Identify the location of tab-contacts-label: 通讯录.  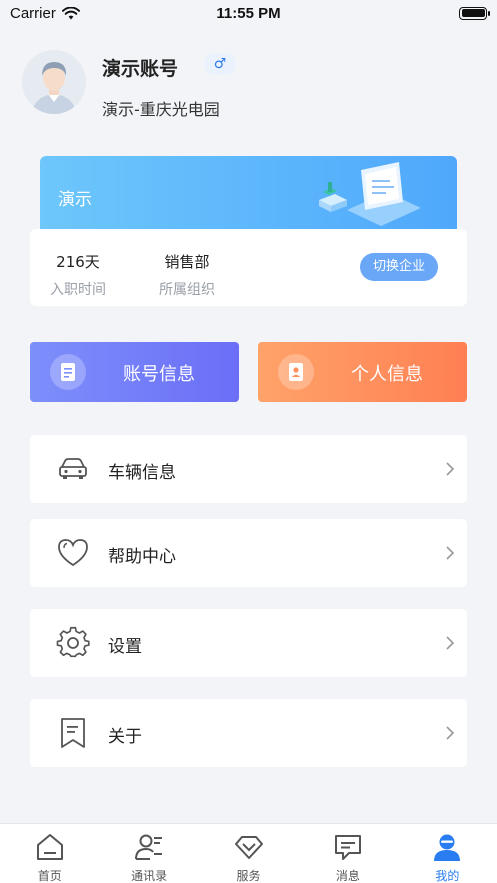
(149, 876).